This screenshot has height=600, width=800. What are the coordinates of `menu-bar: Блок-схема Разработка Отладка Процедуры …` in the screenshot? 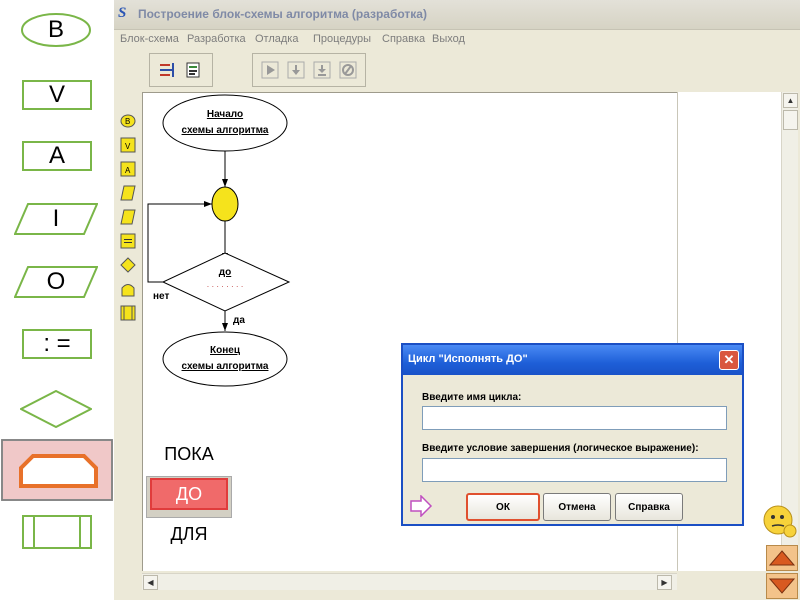 It's located at (457, 40).